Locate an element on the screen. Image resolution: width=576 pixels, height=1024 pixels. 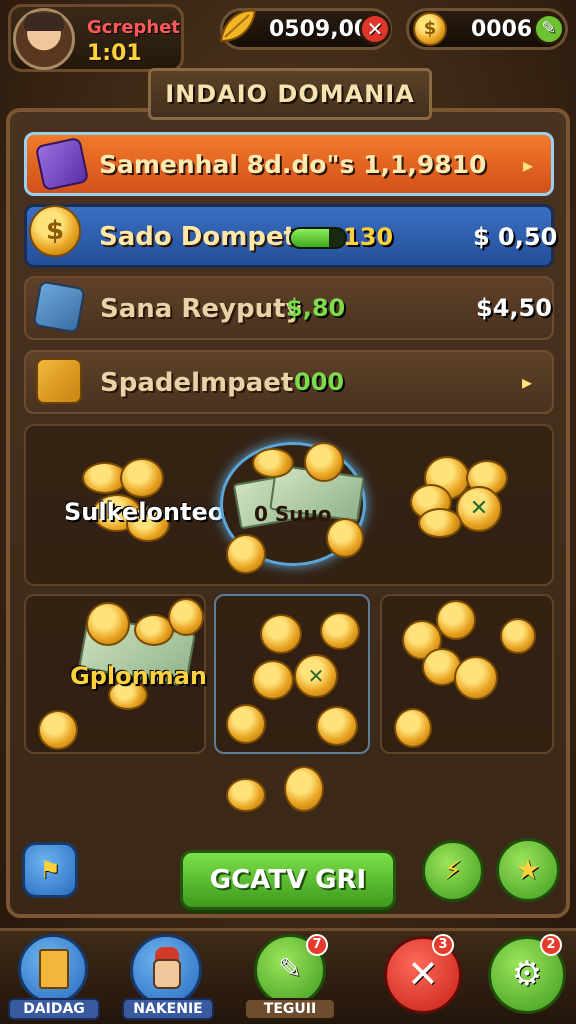
gem-value: 0509,00 is located at coordinates (319, 29).